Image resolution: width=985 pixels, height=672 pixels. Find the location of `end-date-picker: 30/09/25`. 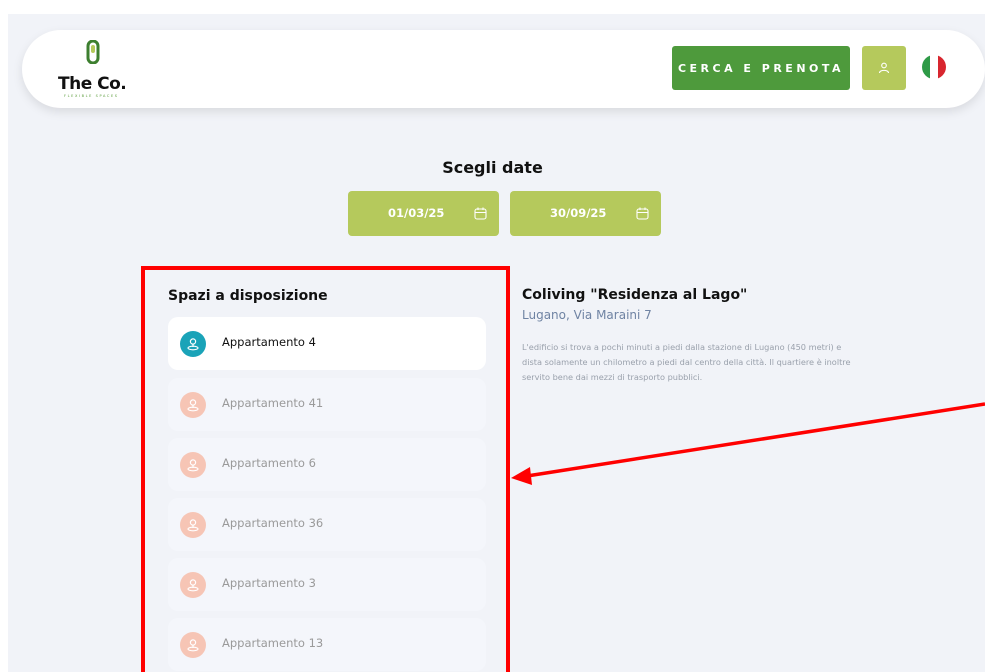

end-date-picker: 30/09/25 is located at coordinates (585, 213).